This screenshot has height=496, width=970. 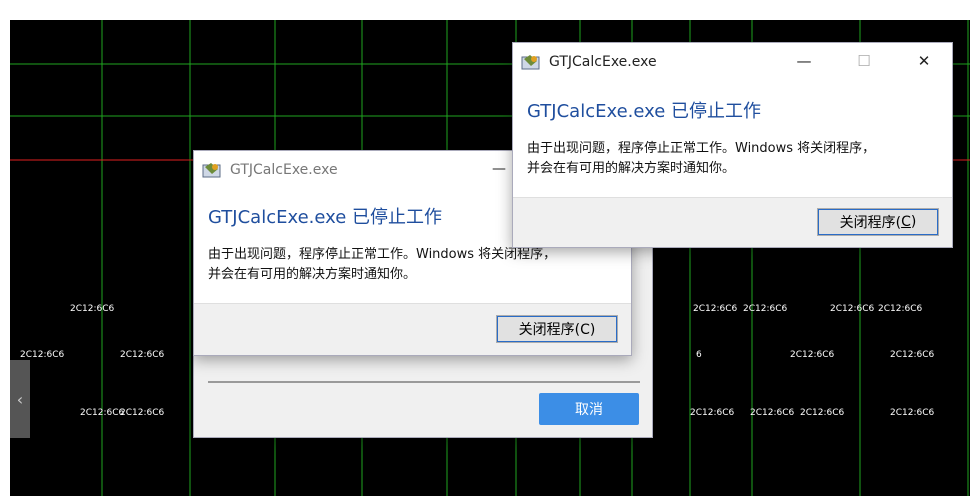 I want to click on cancel-button: 取消, so click(x=589, y=409).